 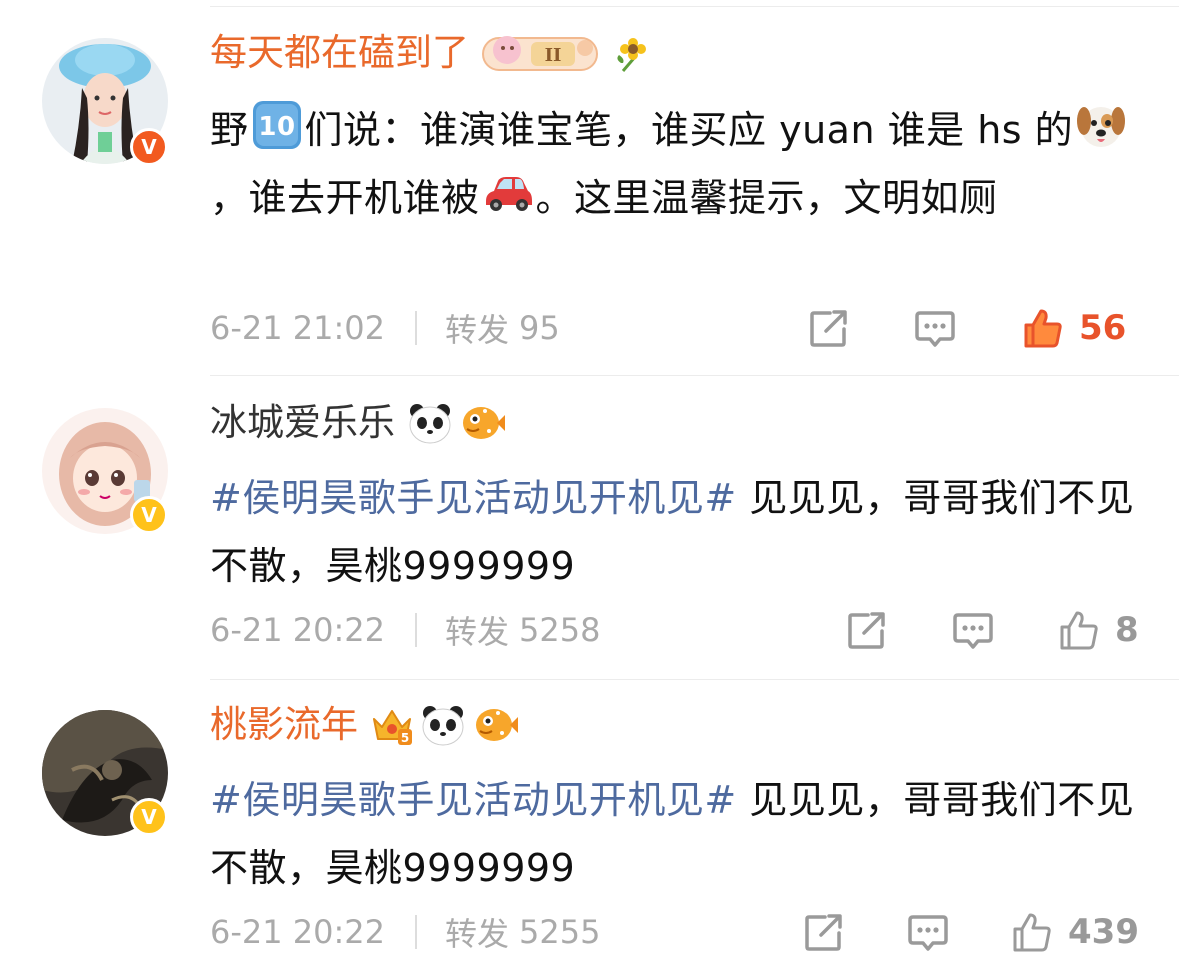 I want to click on username-row: 冰城爱乐乐, so click(x=358, y=423).